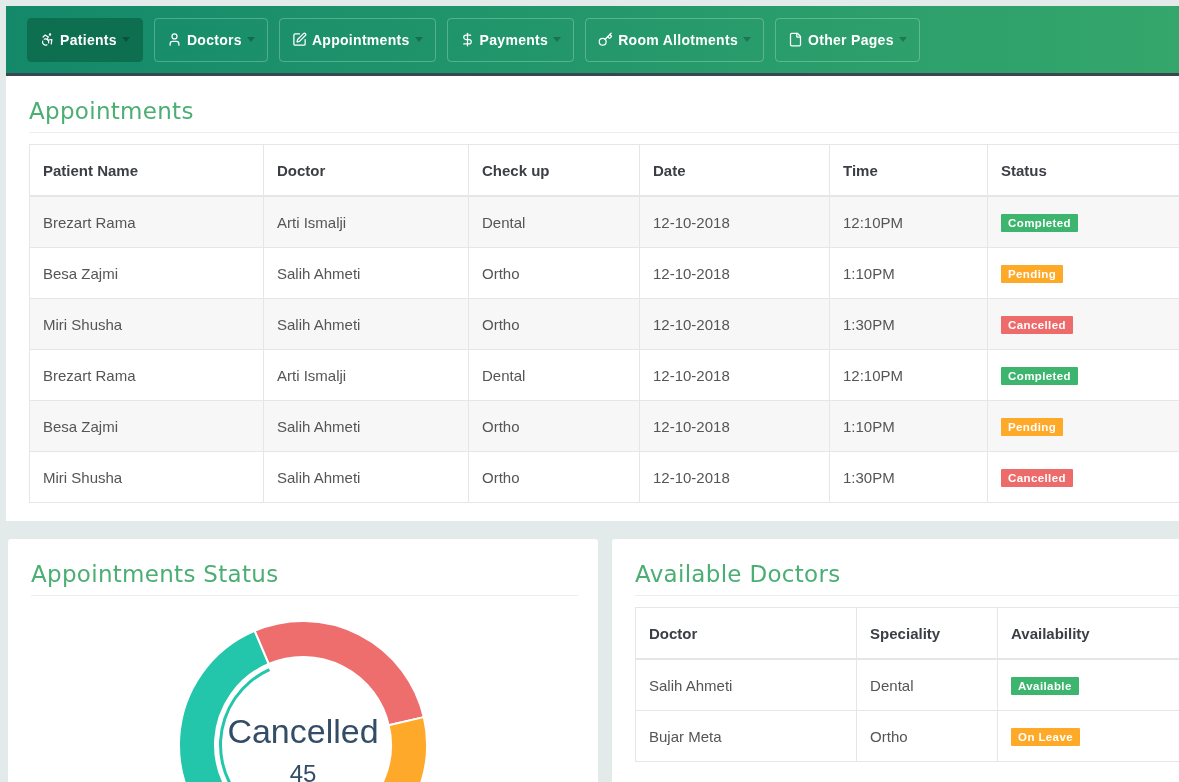  What do you see at coordinates (795, 39) in the screenshot?
I see `file-icon` at bounding box center [795, 39].